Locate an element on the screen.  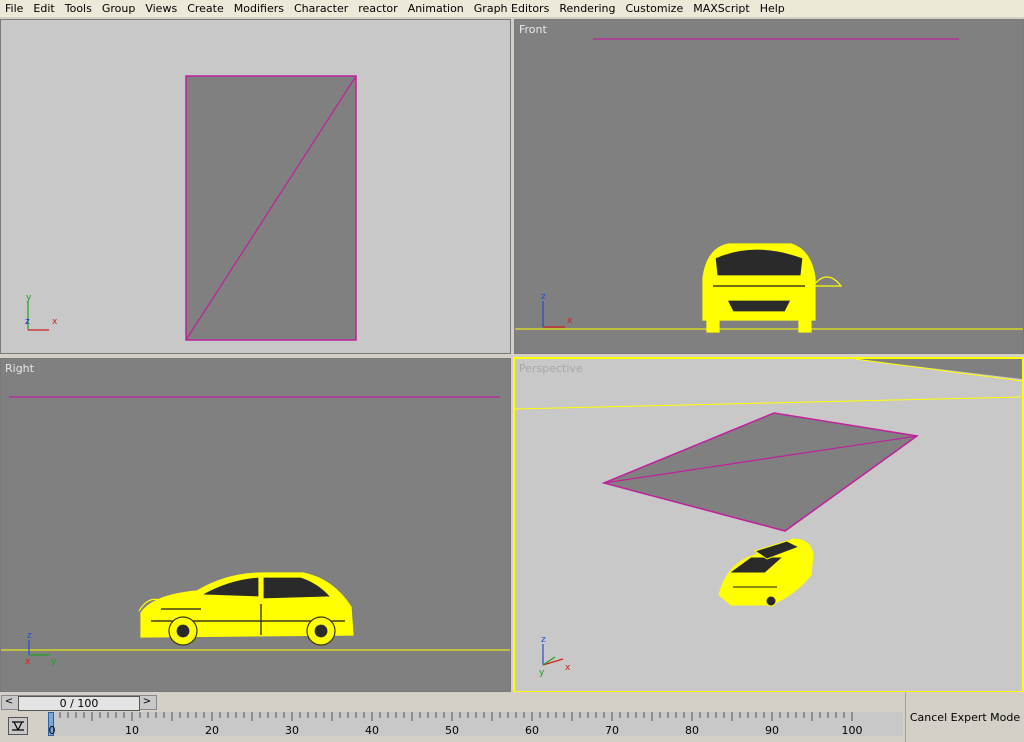
plane-object-persp is located at coordinates (760, 472).